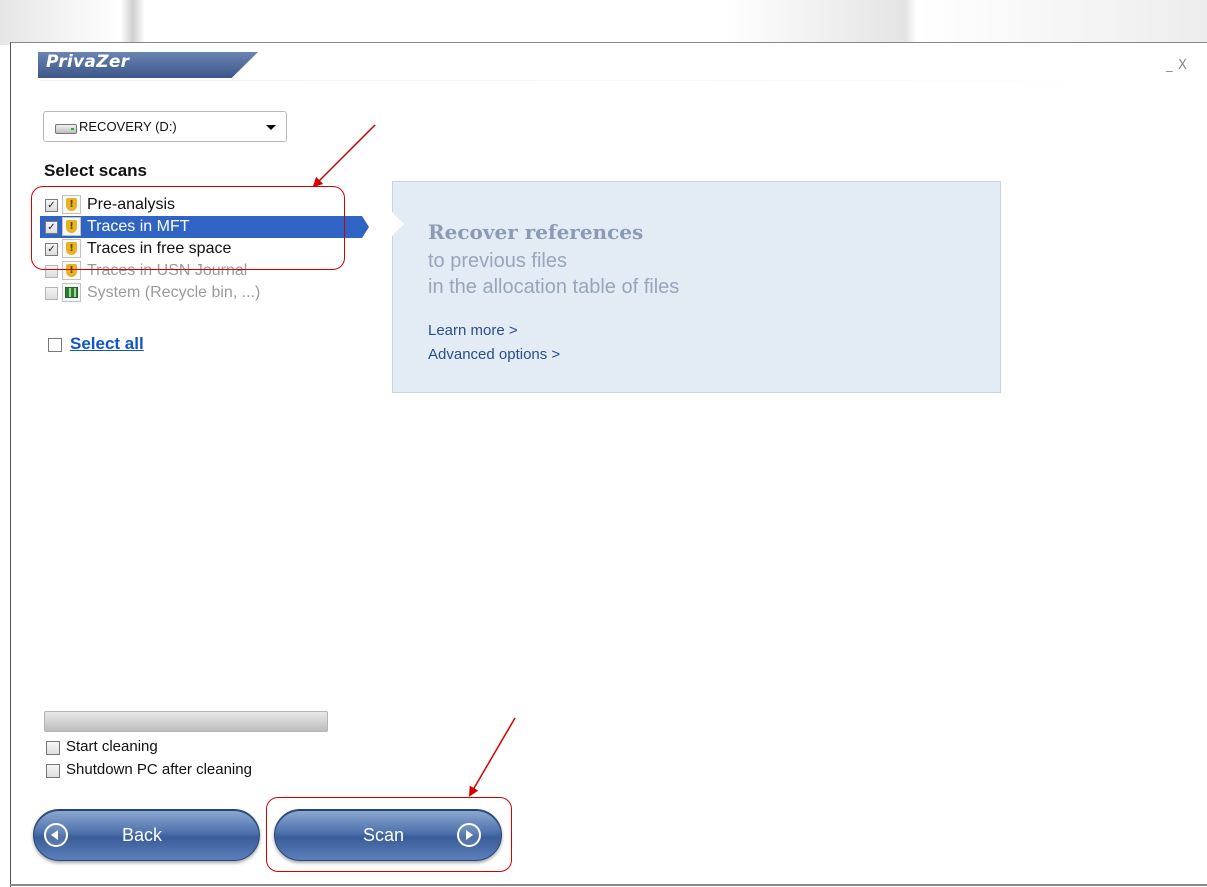  What do you see at coordinates (1182, 65) in the screenshot?
I see `close-button: X` at bounding box center [1182, 65].